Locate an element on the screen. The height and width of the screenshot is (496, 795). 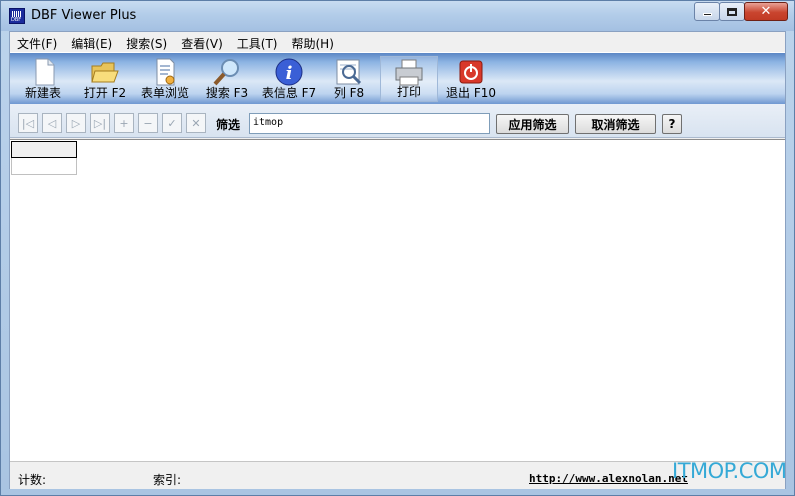
nav-edit-button: ✓ is located at coordinates (172, 123).